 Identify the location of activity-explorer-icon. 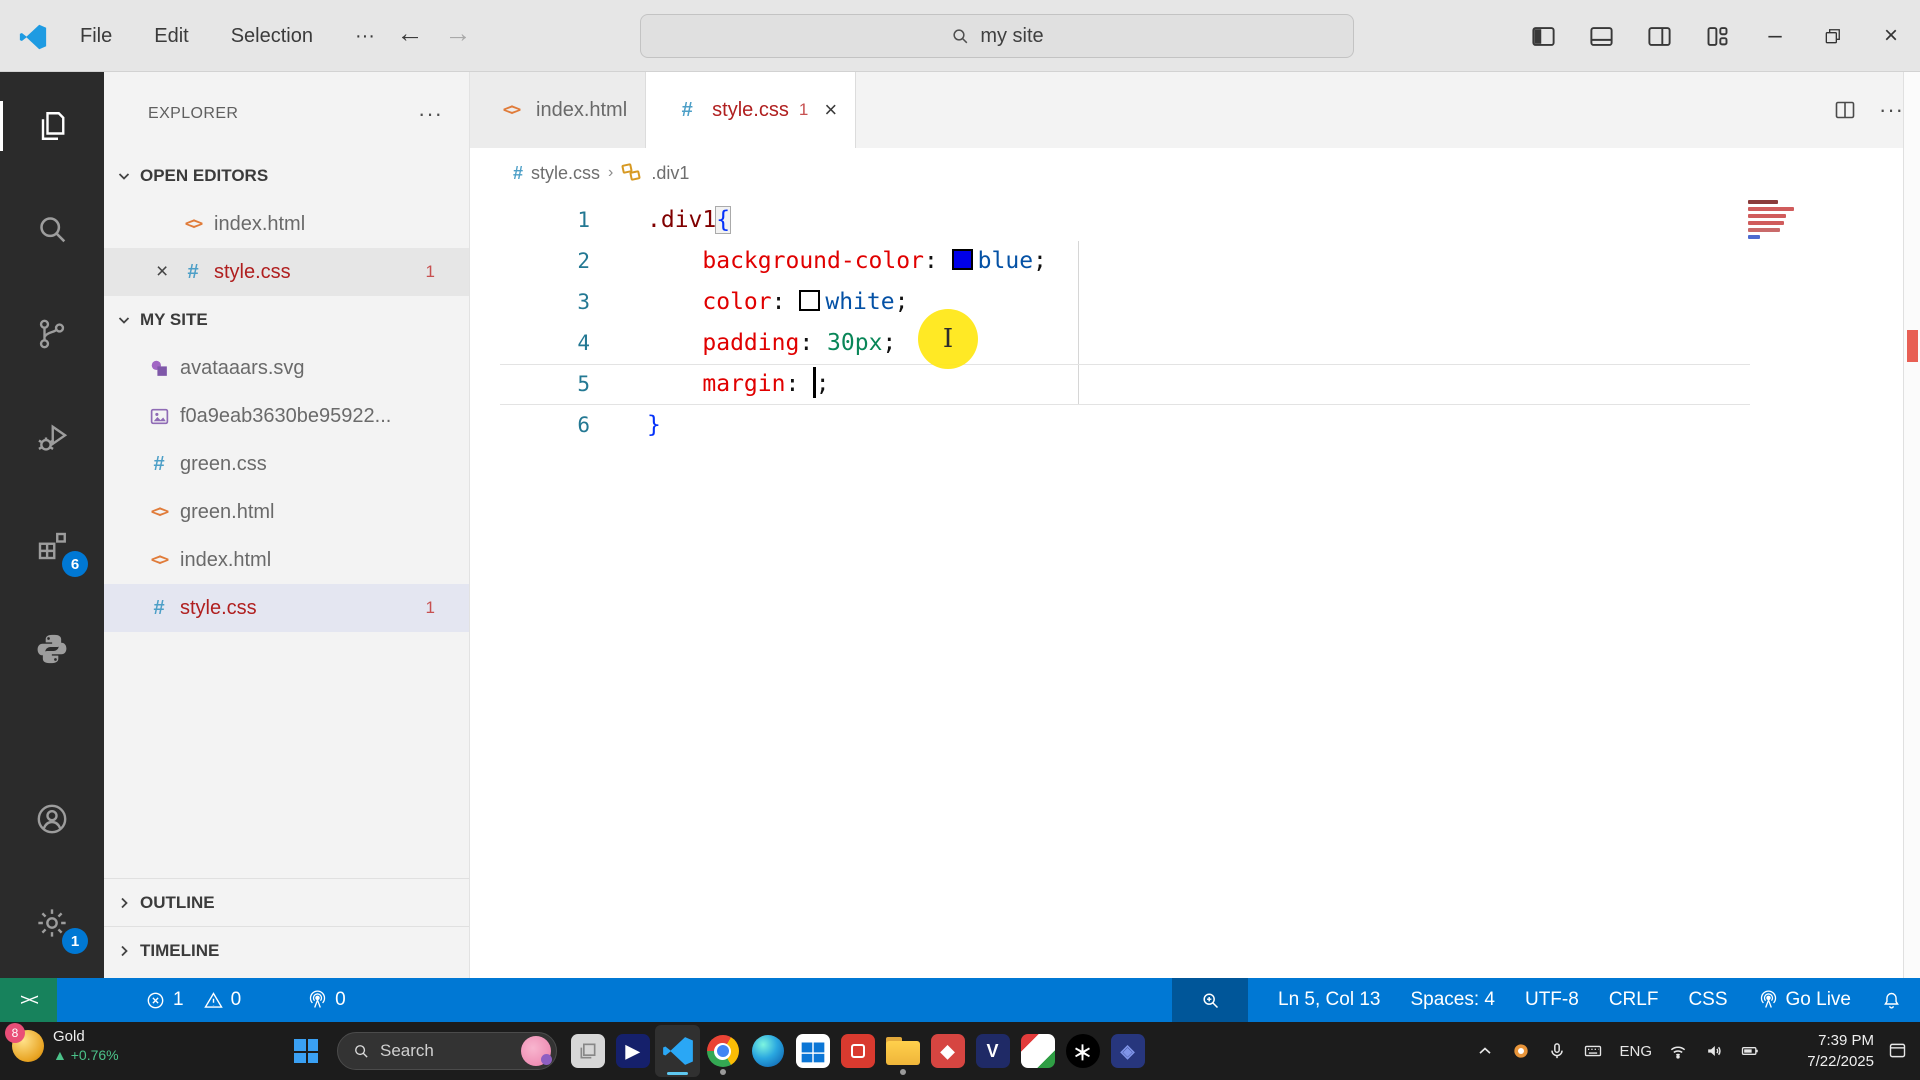
(52, 126).